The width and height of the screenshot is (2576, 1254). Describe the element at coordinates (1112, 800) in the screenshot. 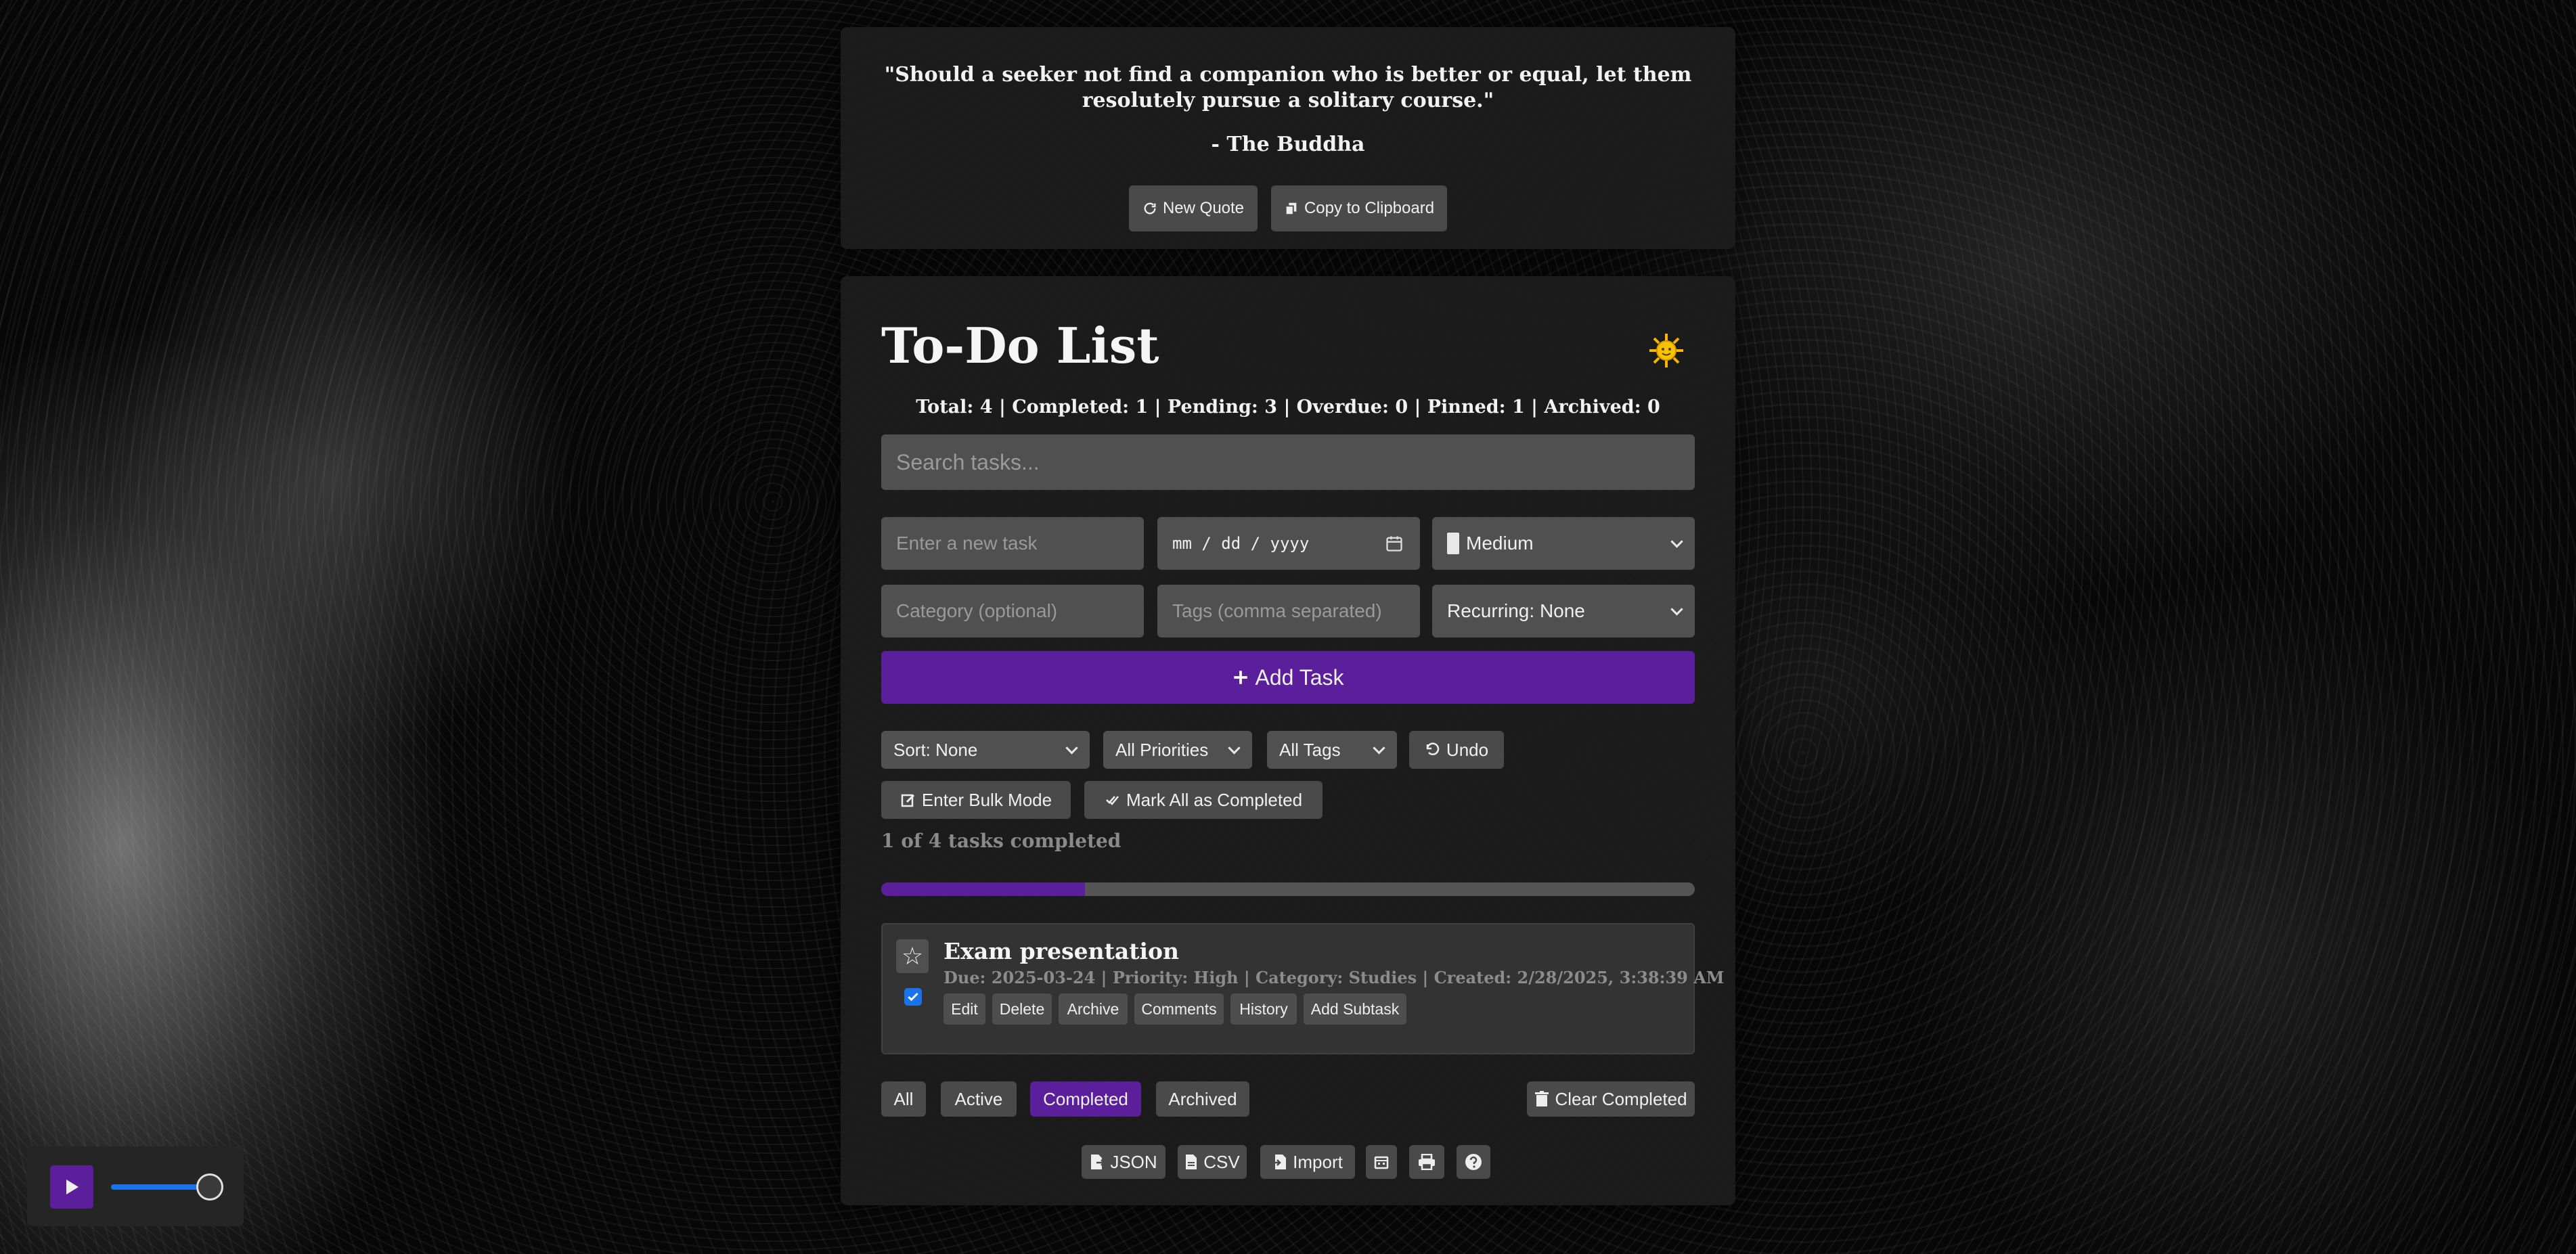

I see `check-double-icon` at that location.